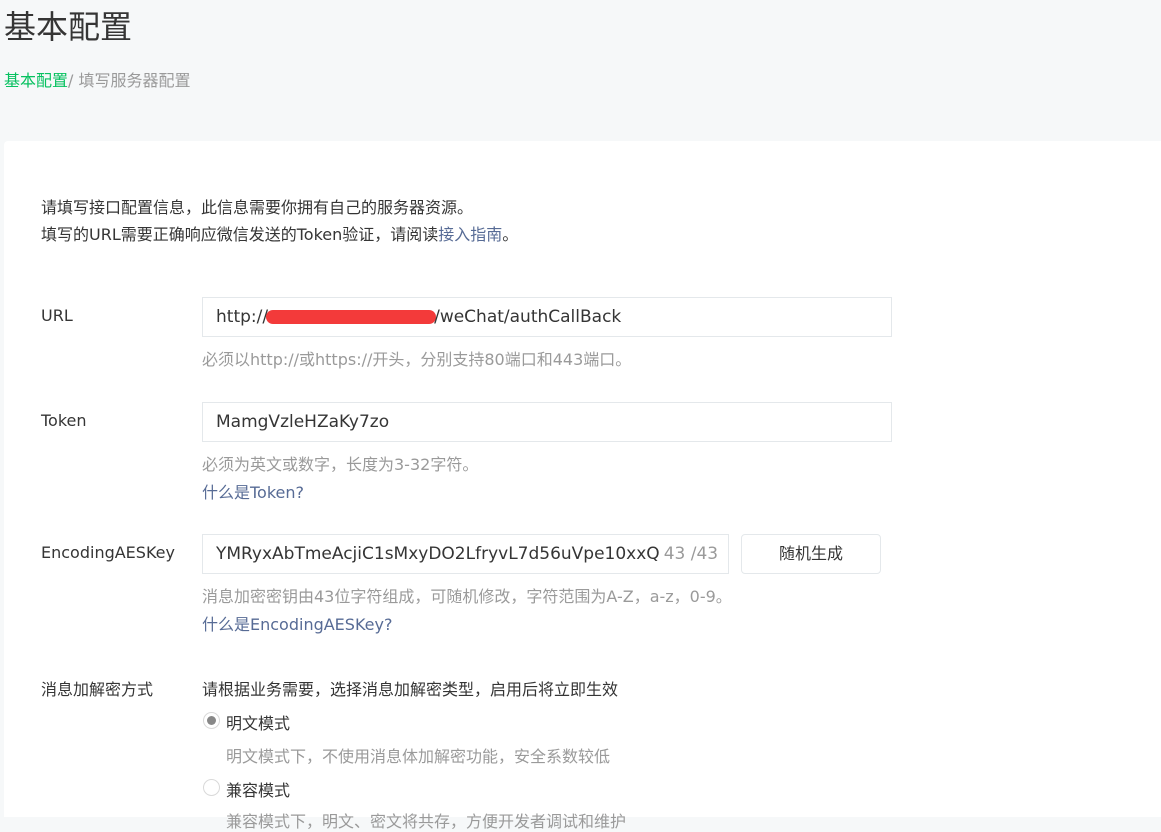 This screenshot has width=1161, height=832. Describe the element at coordinates (418, 755) in the screenshot. I see `plaintext-mode-desc: 明文模式下，不使用消息体加解密功能，安全系数较低` at that location.